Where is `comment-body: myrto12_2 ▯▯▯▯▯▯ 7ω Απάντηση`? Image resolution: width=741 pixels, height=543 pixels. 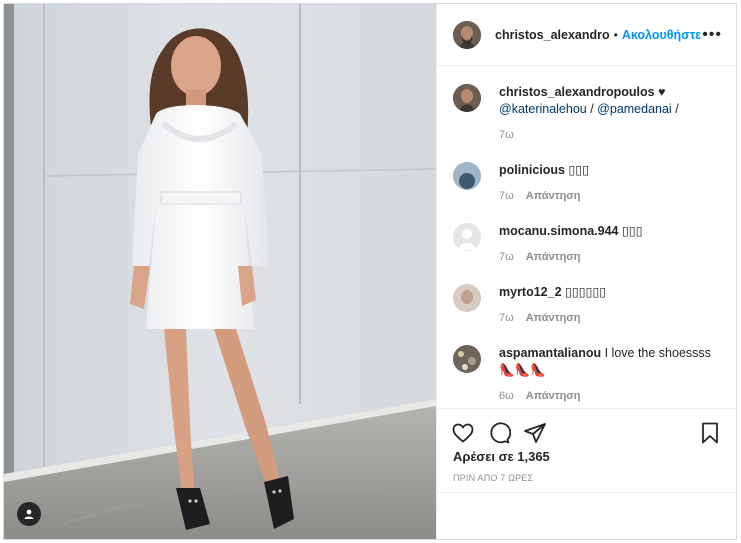 comment-body: myrto12_2 ▯▯▯▯▯▯ 7ω Απάντηση is located at coordinates (552, 305).